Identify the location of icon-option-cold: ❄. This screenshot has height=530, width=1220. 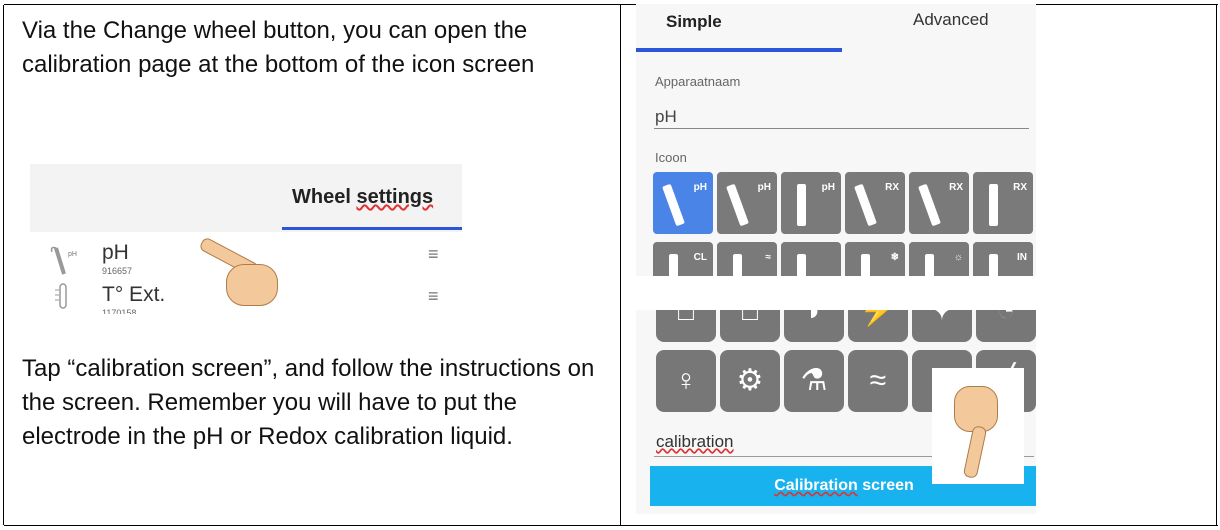
(875, 259).